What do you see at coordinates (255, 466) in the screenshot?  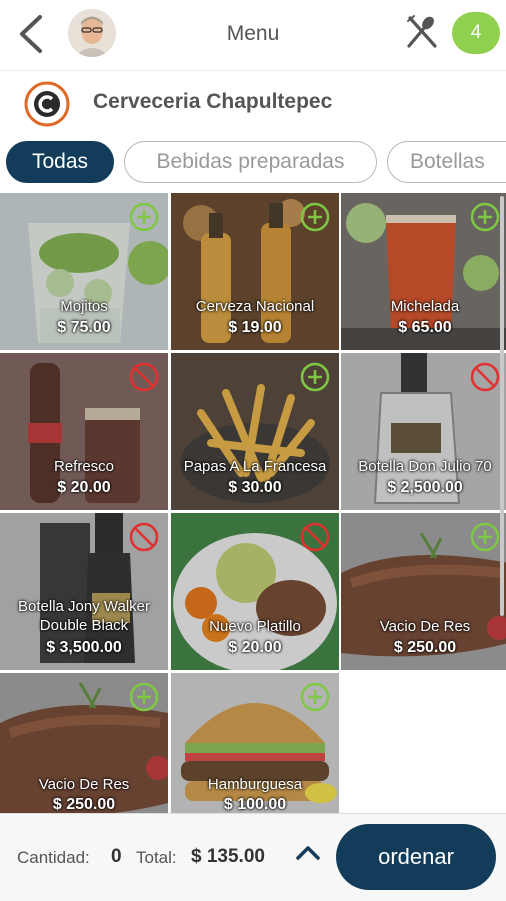 I see `product-name: Papas A La Francesa` at bounding box center [255, 466].